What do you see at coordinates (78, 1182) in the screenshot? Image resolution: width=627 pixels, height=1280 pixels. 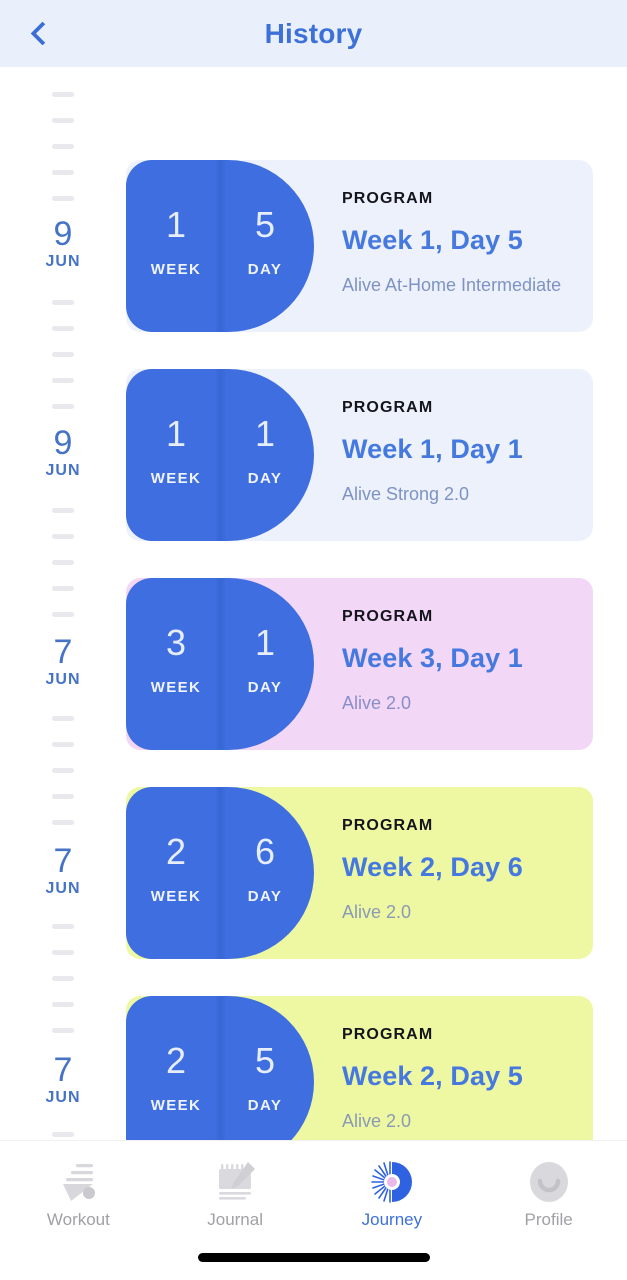 I see `workout-arrow-icon` at bounding box center [78, 1182].